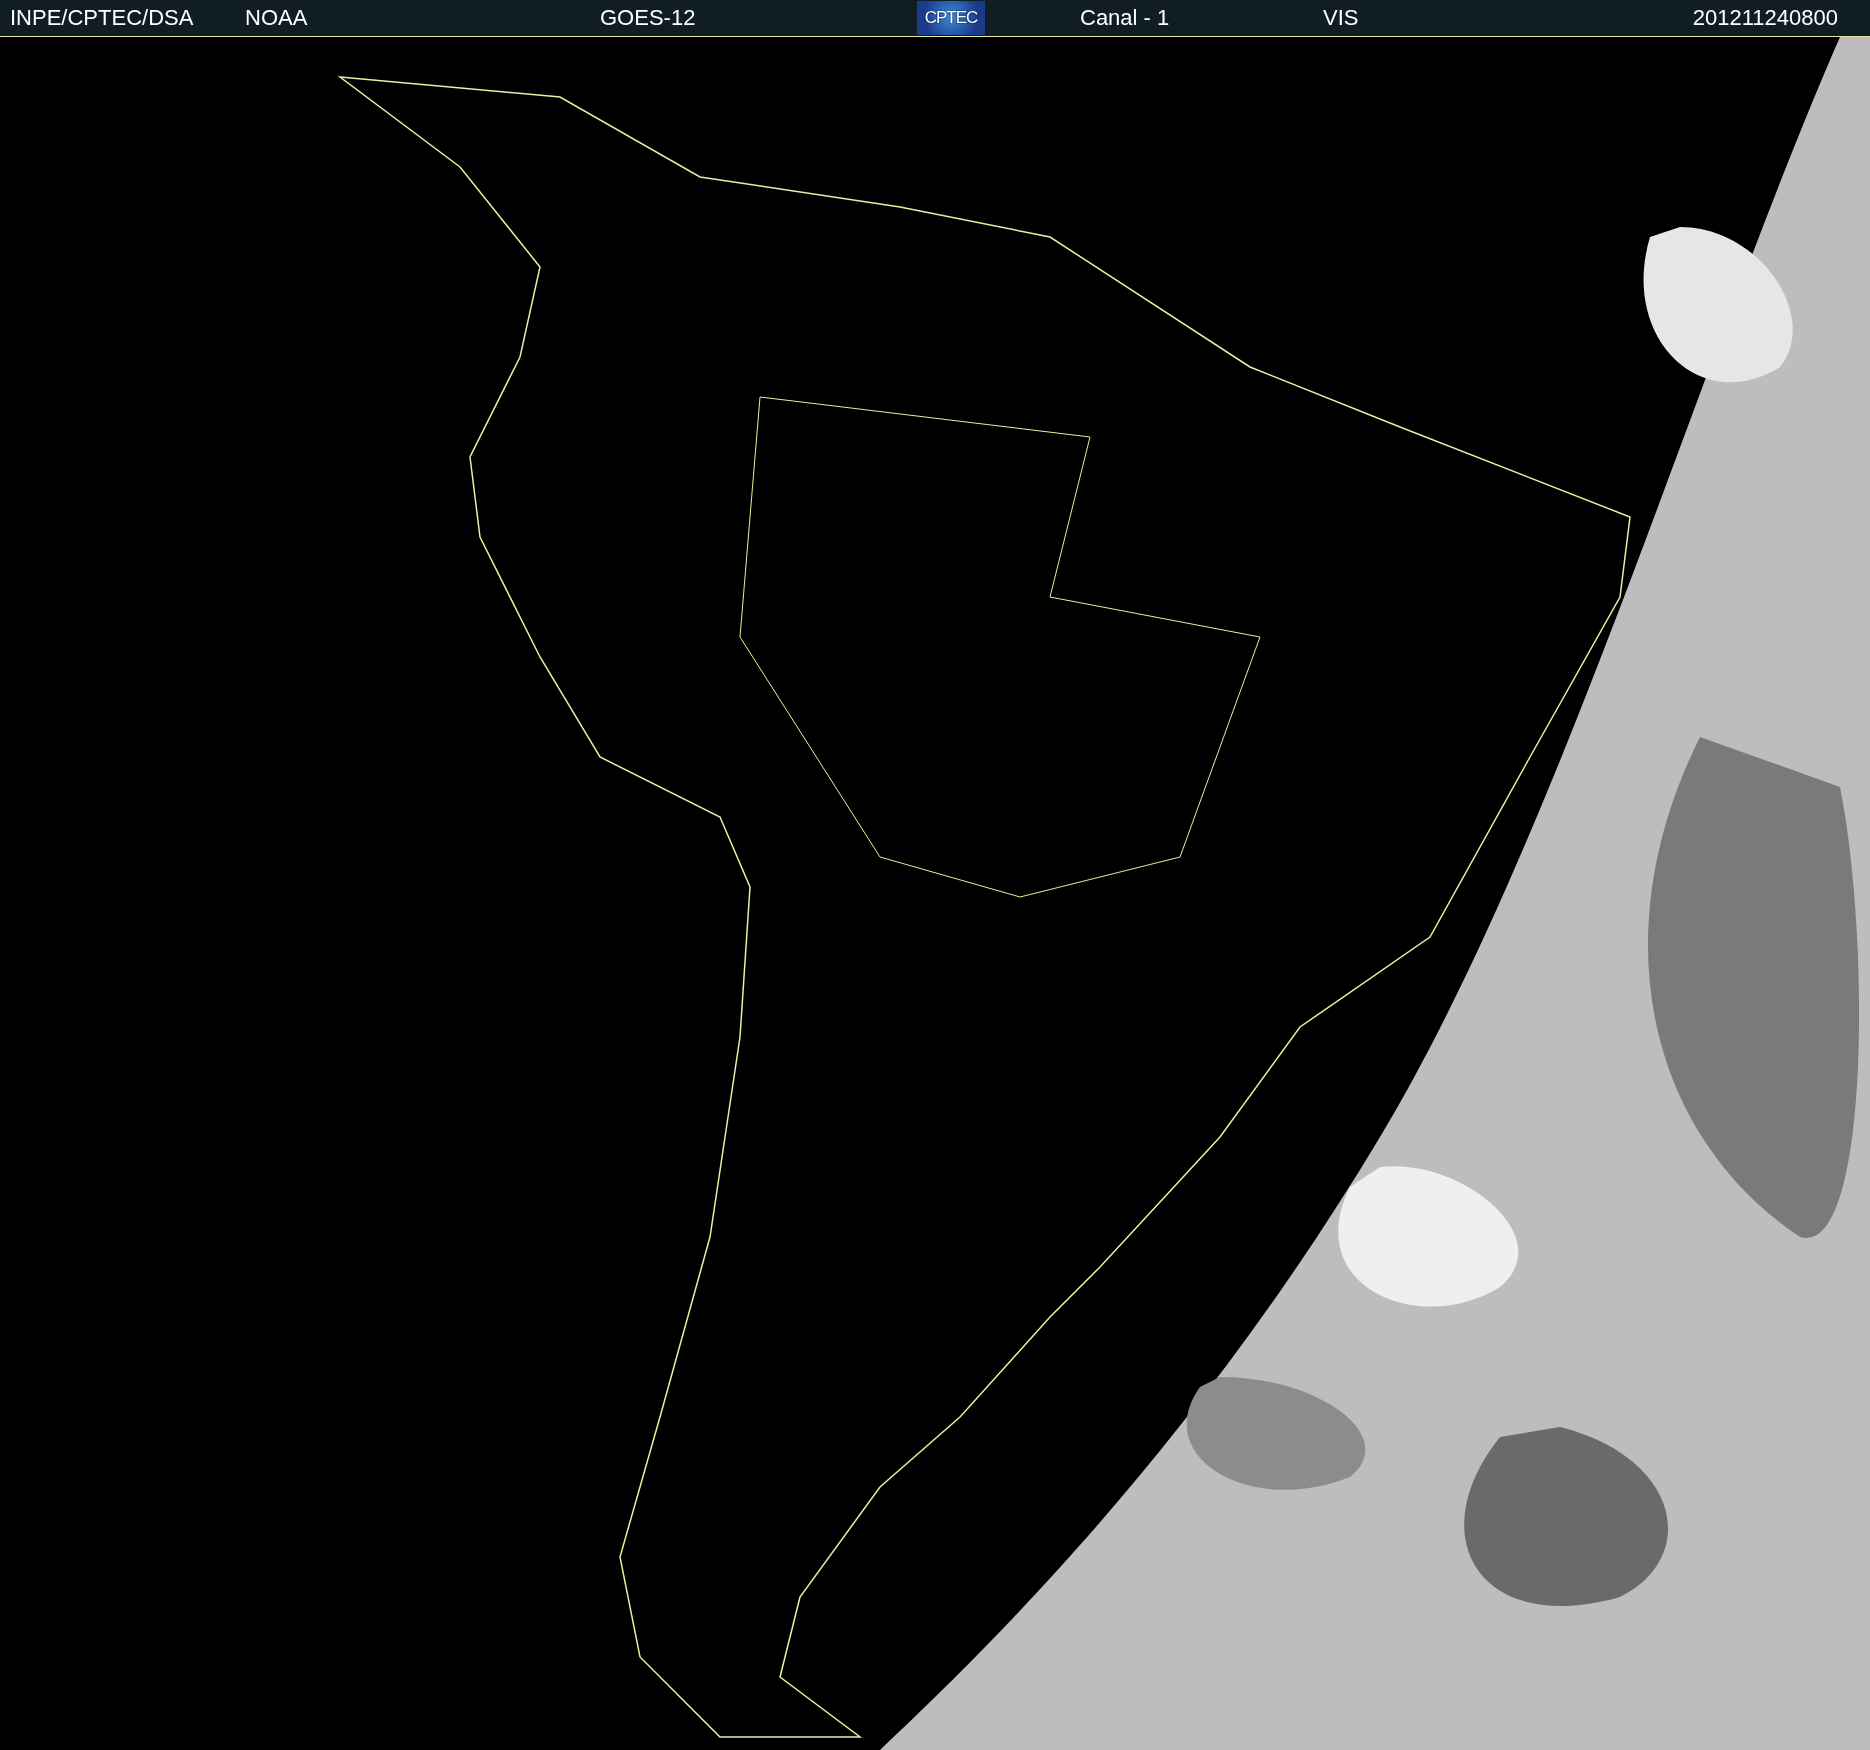  I want to click on source-label: INPE/CPTEC/DSA, so click(102, 18).